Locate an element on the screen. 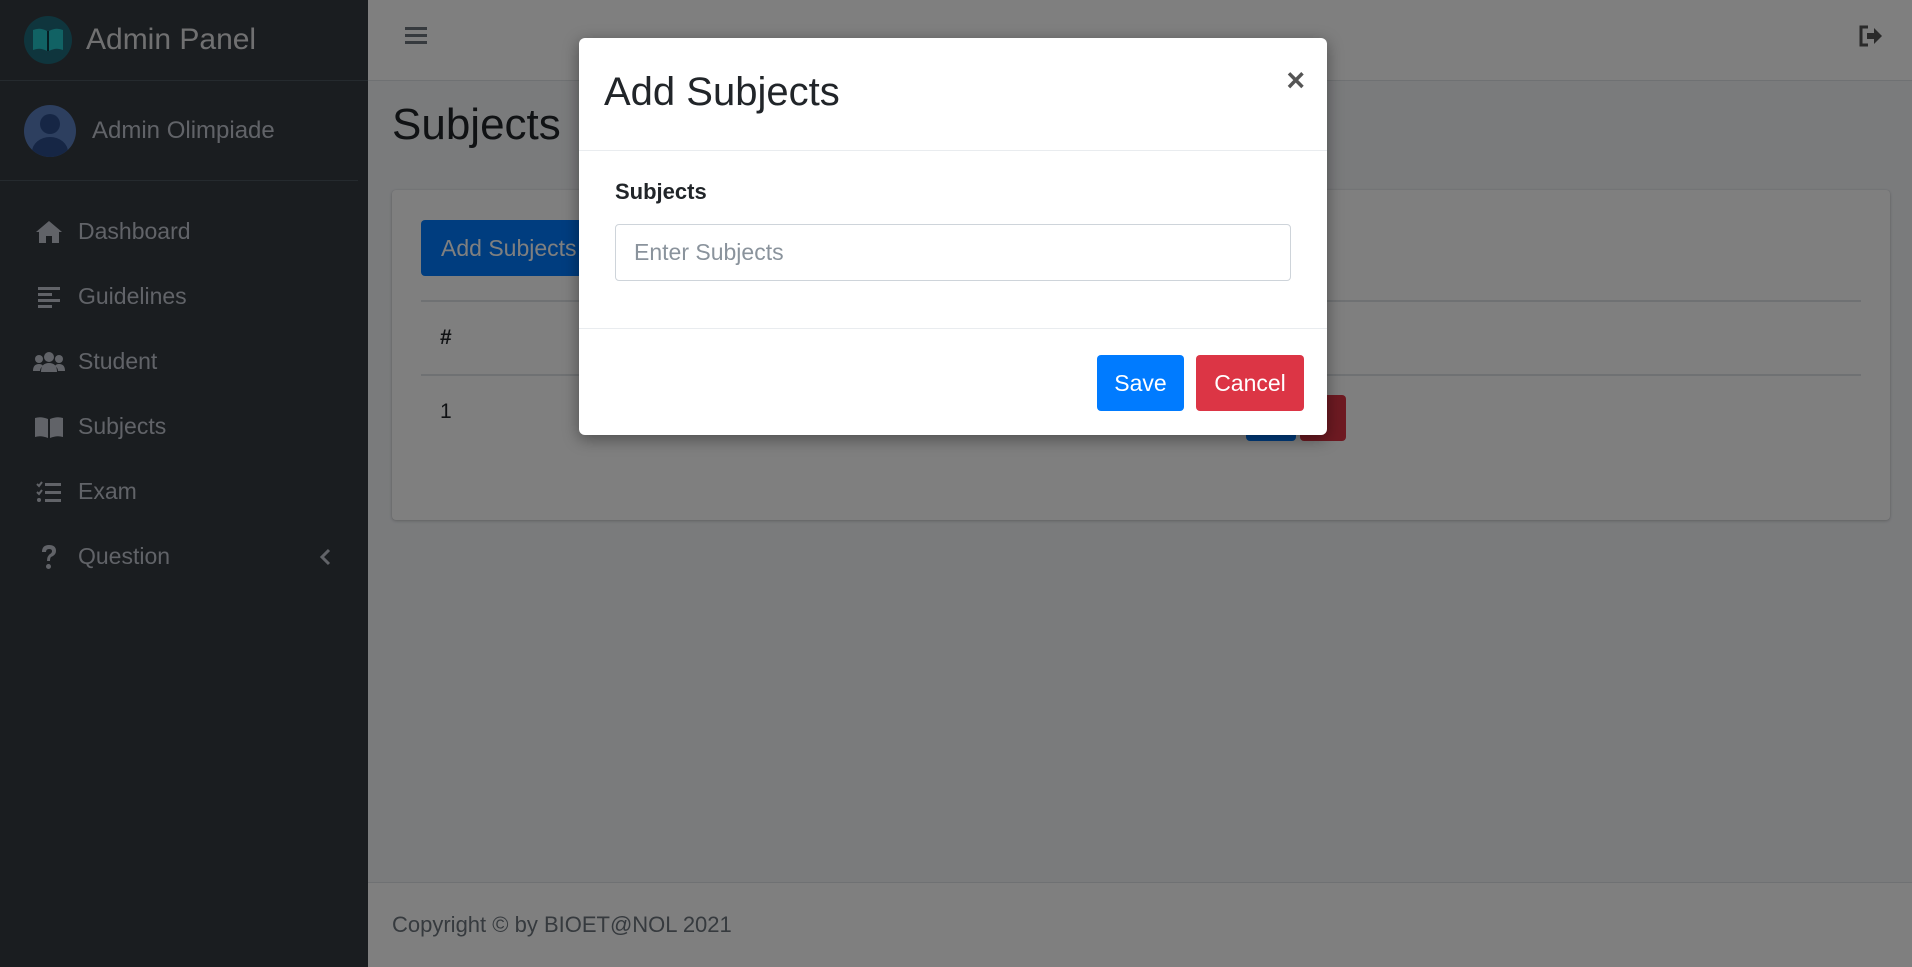 The image size is (1912, 967). modal-footer: Save Cancel is located at coordinates (953, 381).